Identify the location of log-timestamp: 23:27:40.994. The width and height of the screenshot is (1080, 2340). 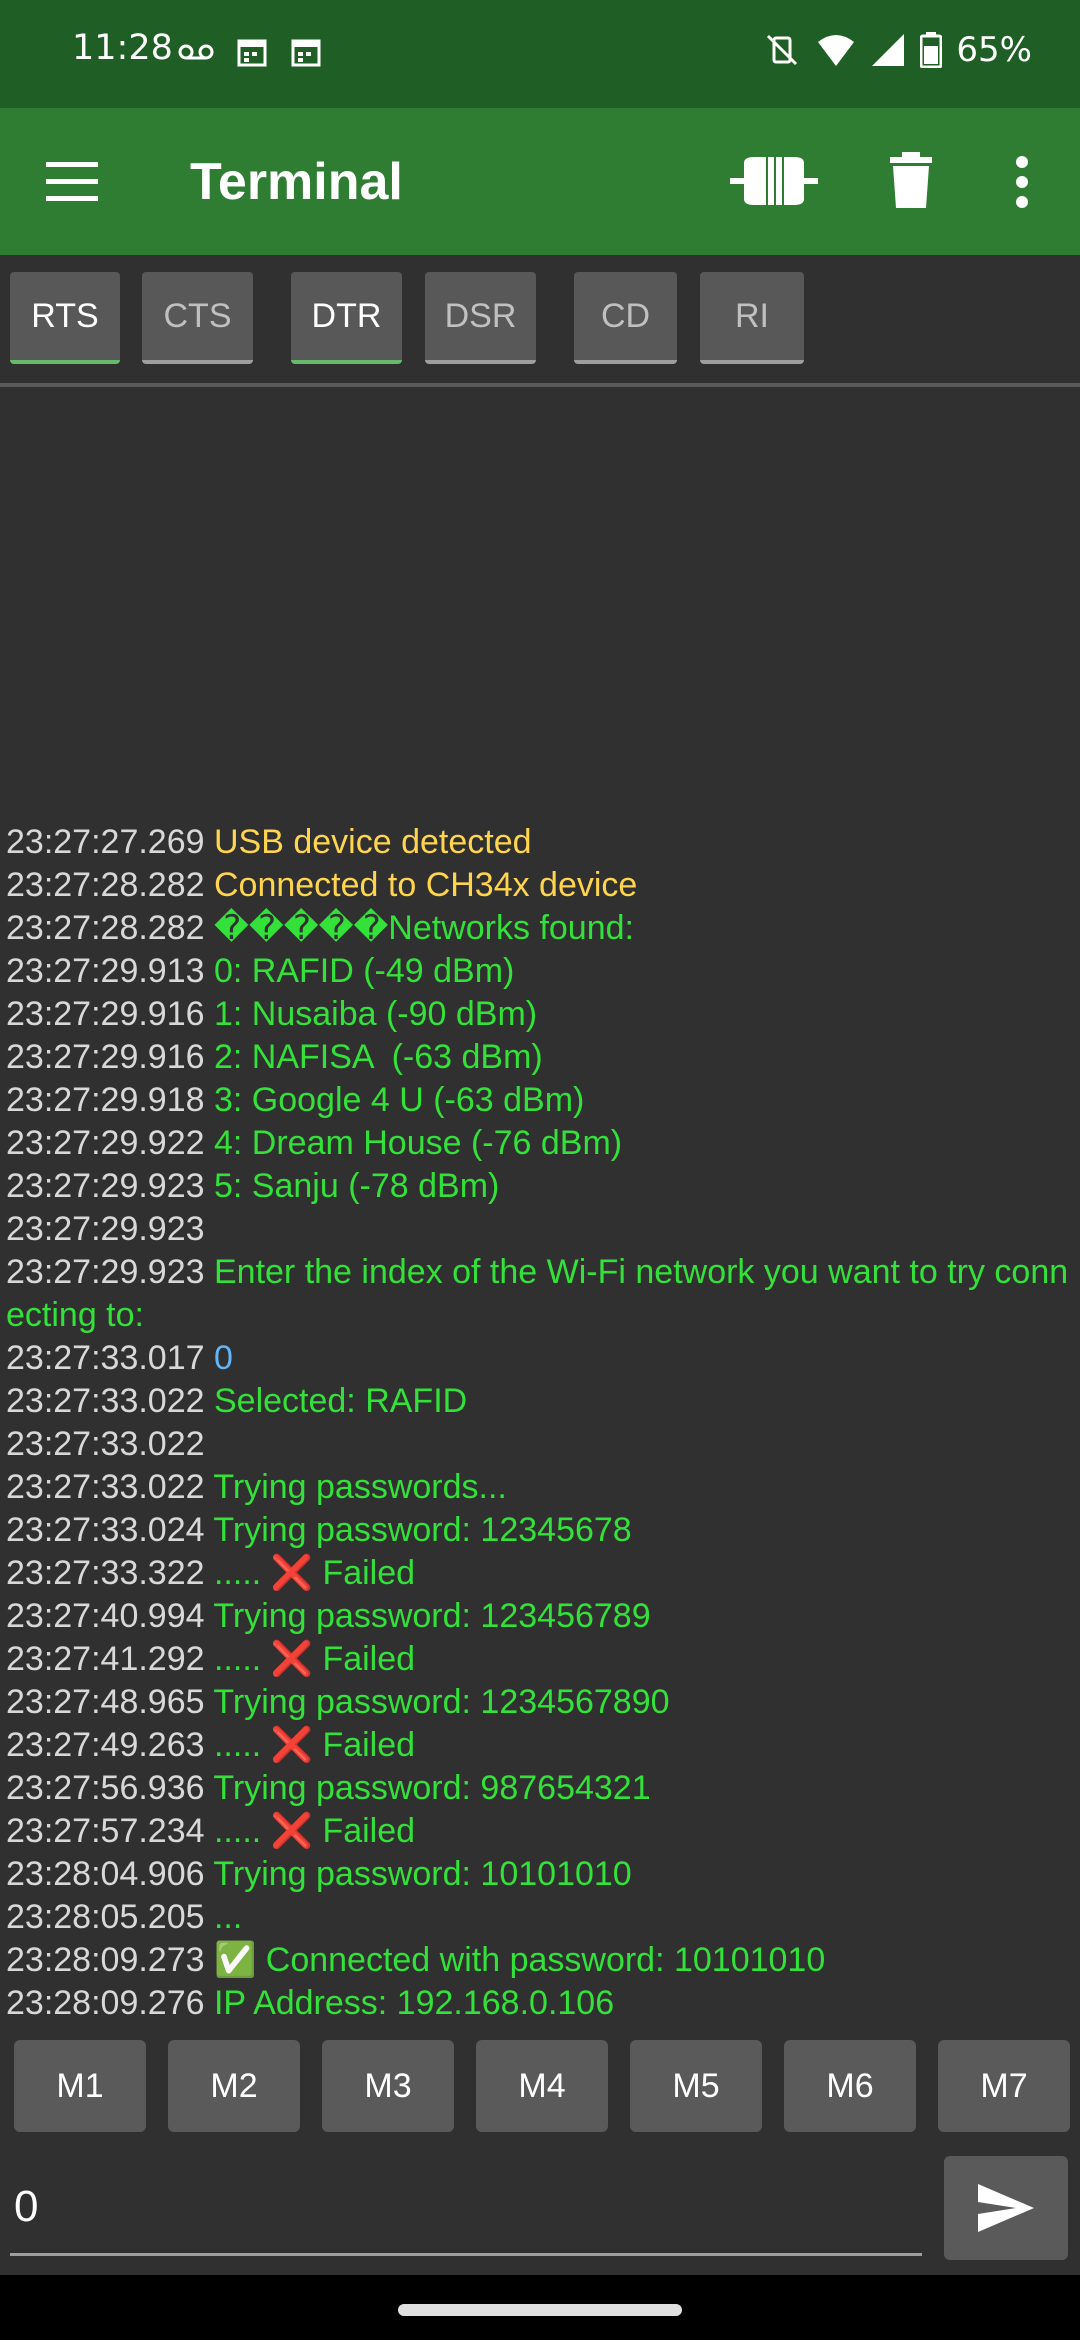
(105, 1616).